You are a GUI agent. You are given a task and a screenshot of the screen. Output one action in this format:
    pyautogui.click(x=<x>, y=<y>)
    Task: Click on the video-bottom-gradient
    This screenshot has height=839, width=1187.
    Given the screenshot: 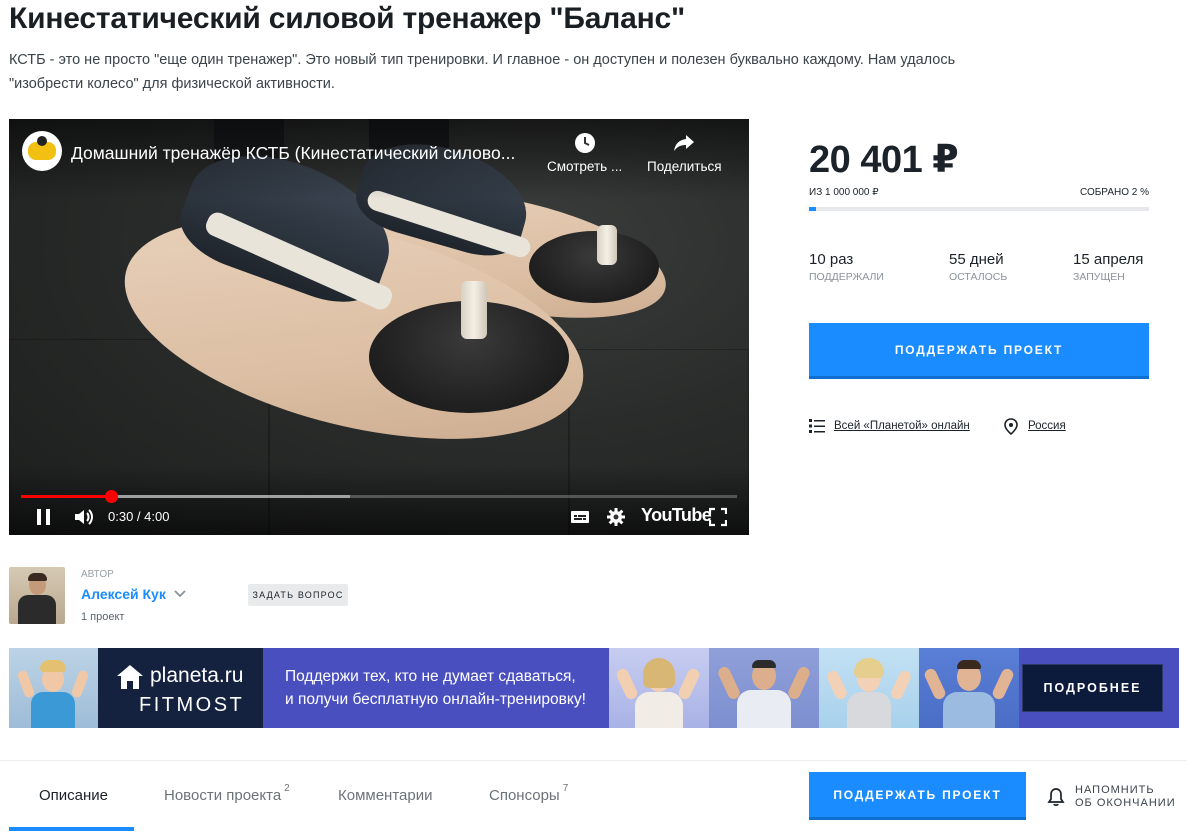 What is the action you would take?
    pyautogui.click(x=379, y=500)
    